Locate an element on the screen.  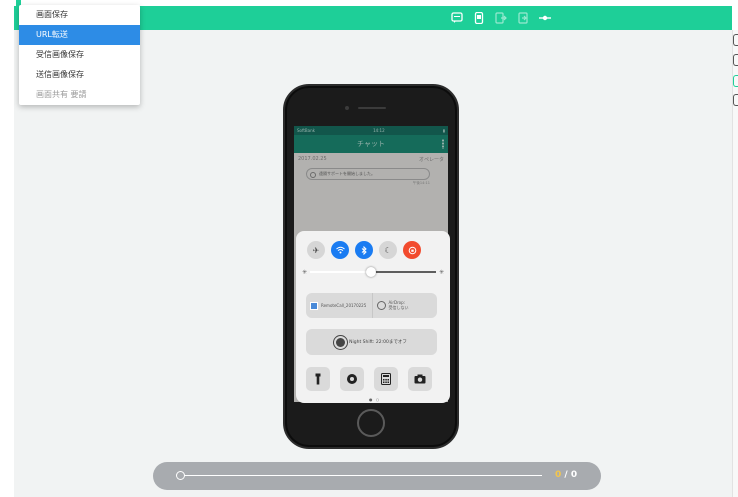
rotation-lock-icon is located at coordinates (412, 250).